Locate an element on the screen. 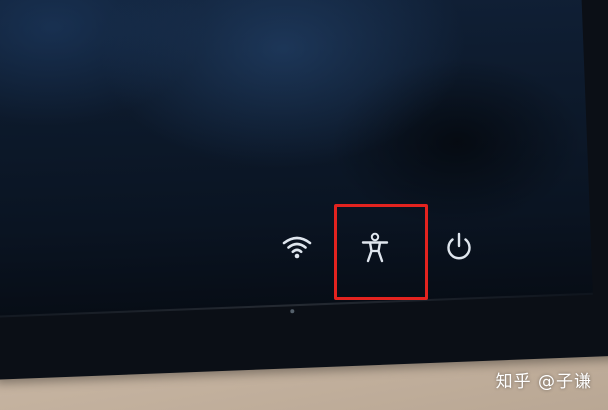 Image resolution: width=608 pixels, height=410 pixels. highlight-annotation is located at coordinates (381, 252).